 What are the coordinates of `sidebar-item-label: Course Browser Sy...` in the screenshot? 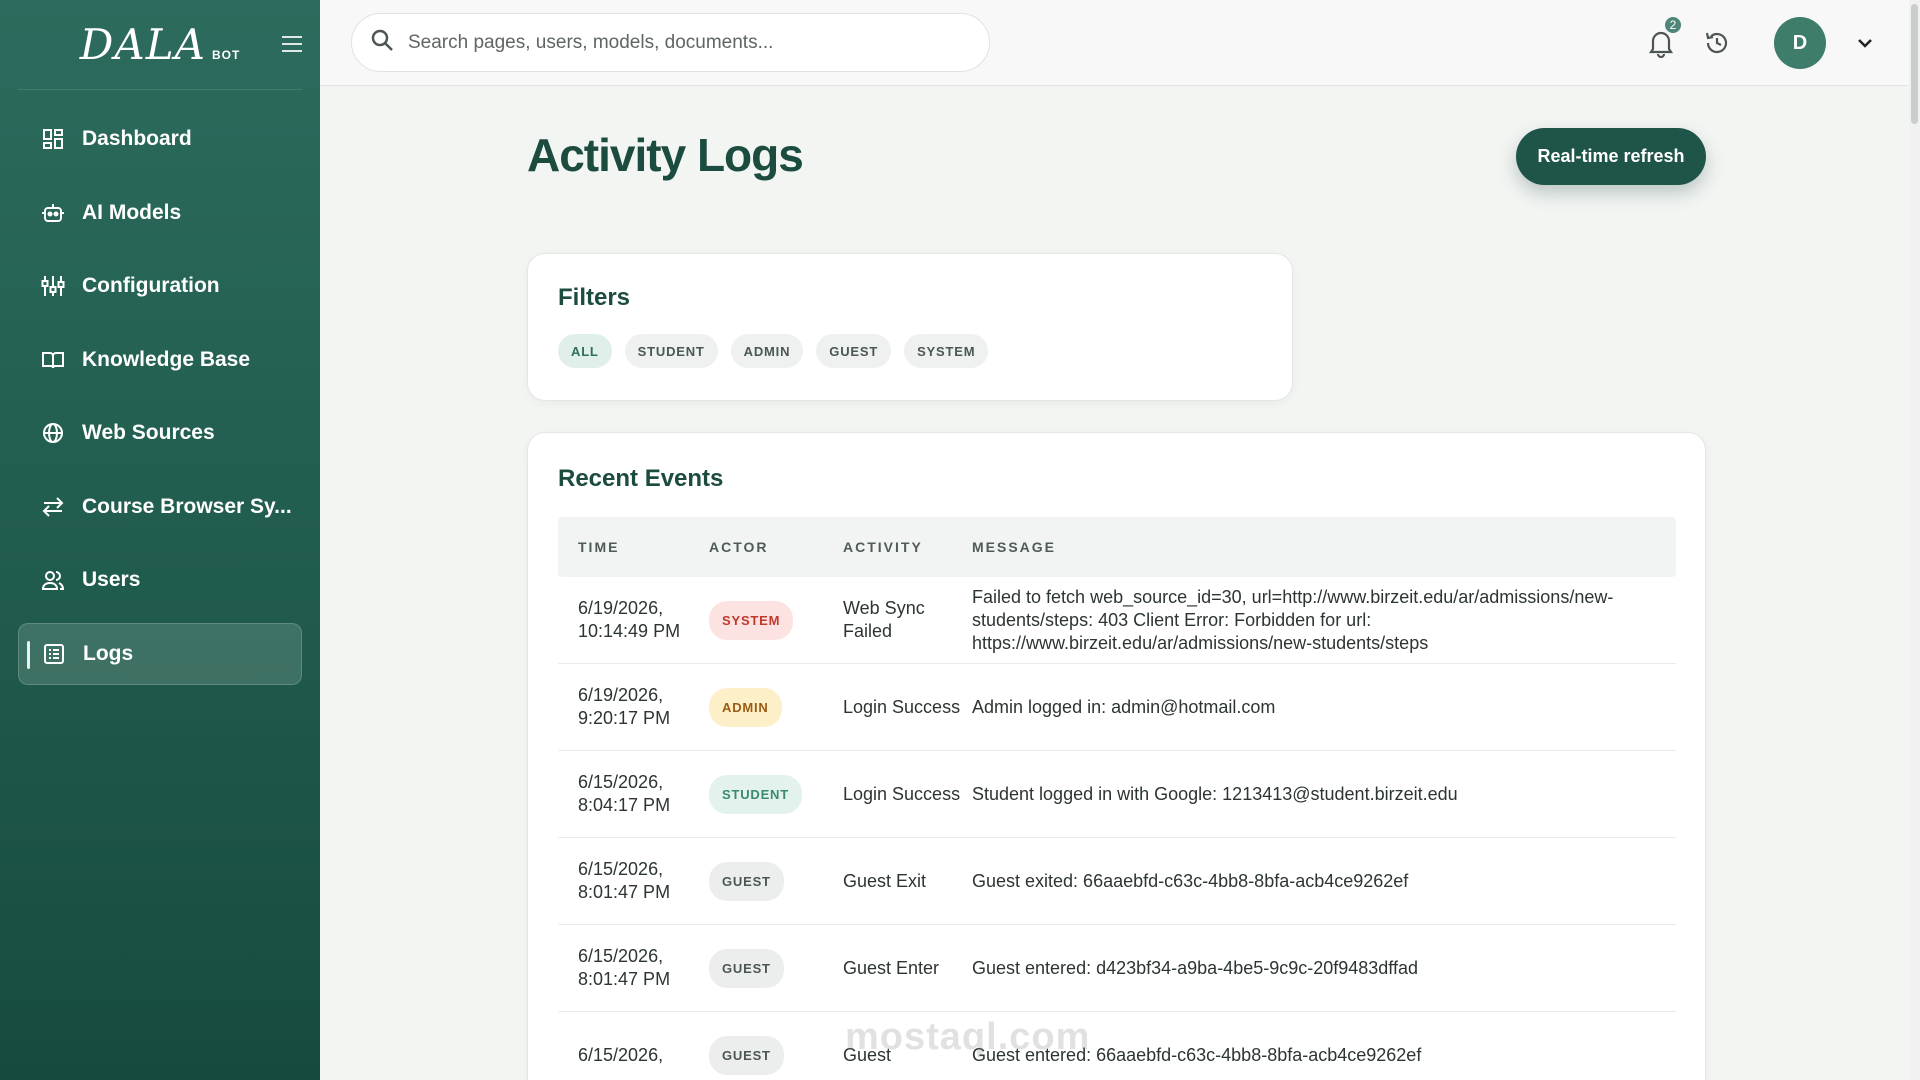 It's located at (187, 506).